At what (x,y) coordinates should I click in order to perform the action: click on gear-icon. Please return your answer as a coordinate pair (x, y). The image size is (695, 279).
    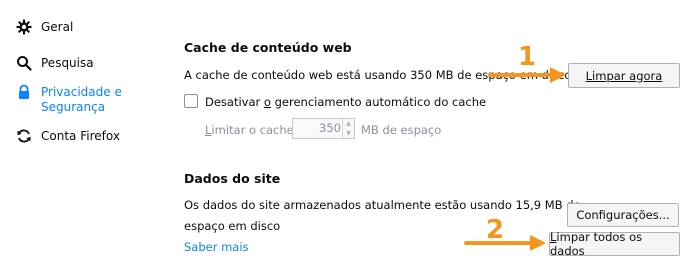
    Looking at the image, I should click on (24, 27).